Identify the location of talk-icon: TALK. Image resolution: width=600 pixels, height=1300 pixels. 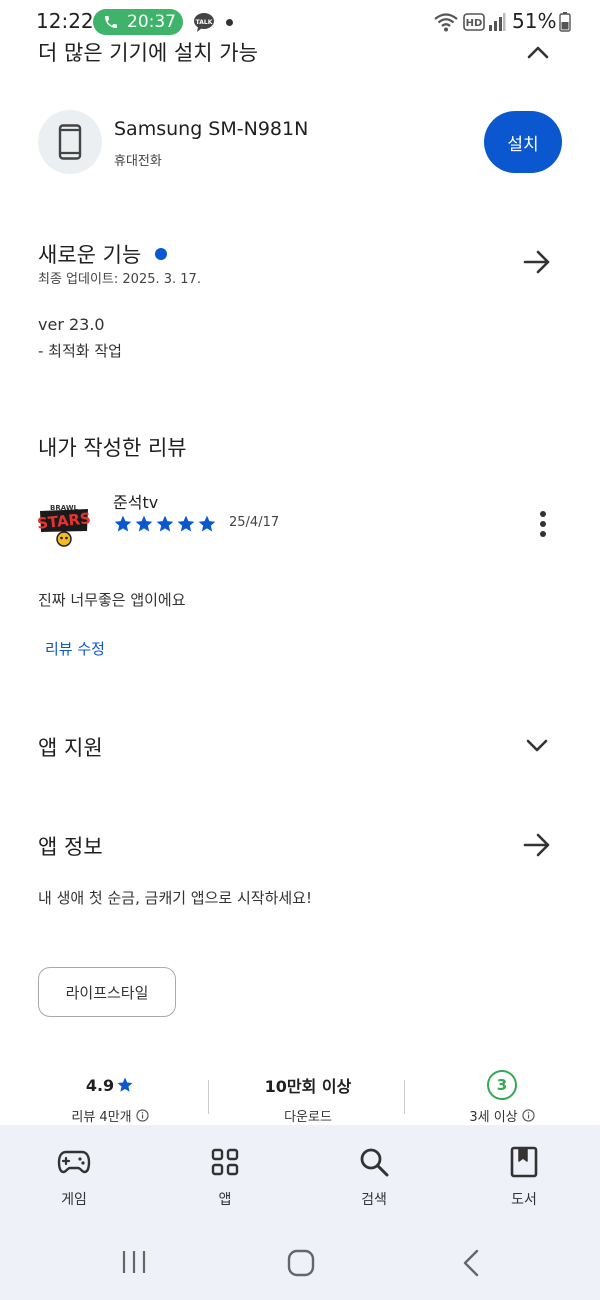
(204, 22).